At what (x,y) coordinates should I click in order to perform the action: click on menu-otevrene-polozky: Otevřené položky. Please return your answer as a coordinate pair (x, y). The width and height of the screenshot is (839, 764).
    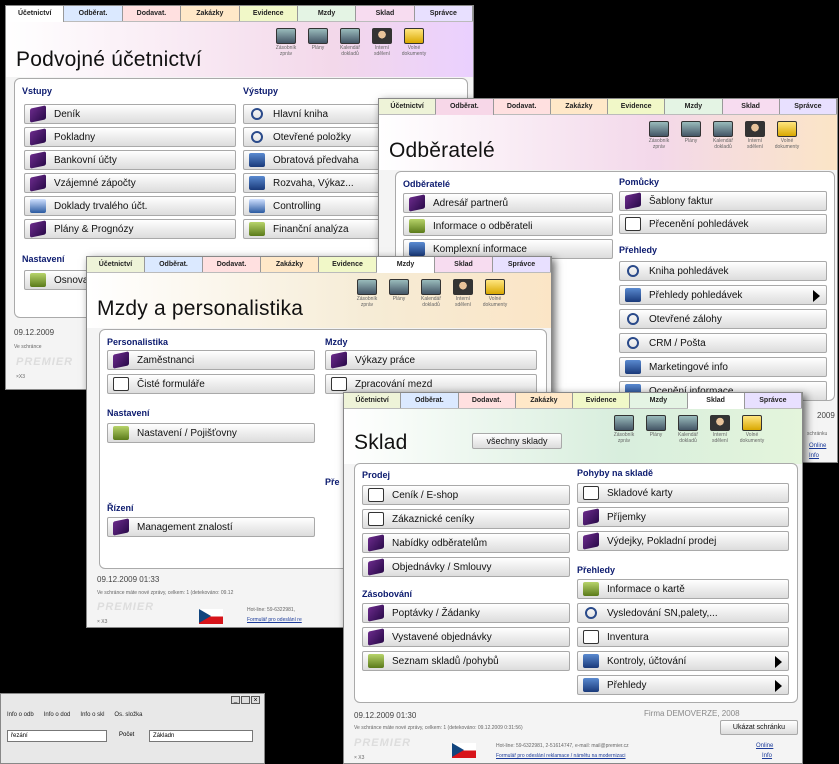
    Looking at the image, I should click on (318, 137).